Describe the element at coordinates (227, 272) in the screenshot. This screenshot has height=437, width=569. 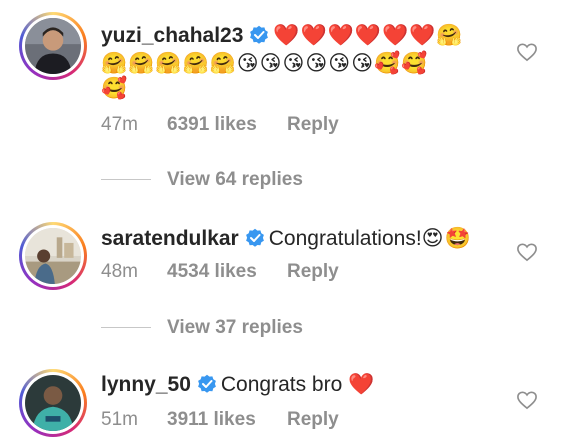
I see `likes-count: 4534 likes` at that location.